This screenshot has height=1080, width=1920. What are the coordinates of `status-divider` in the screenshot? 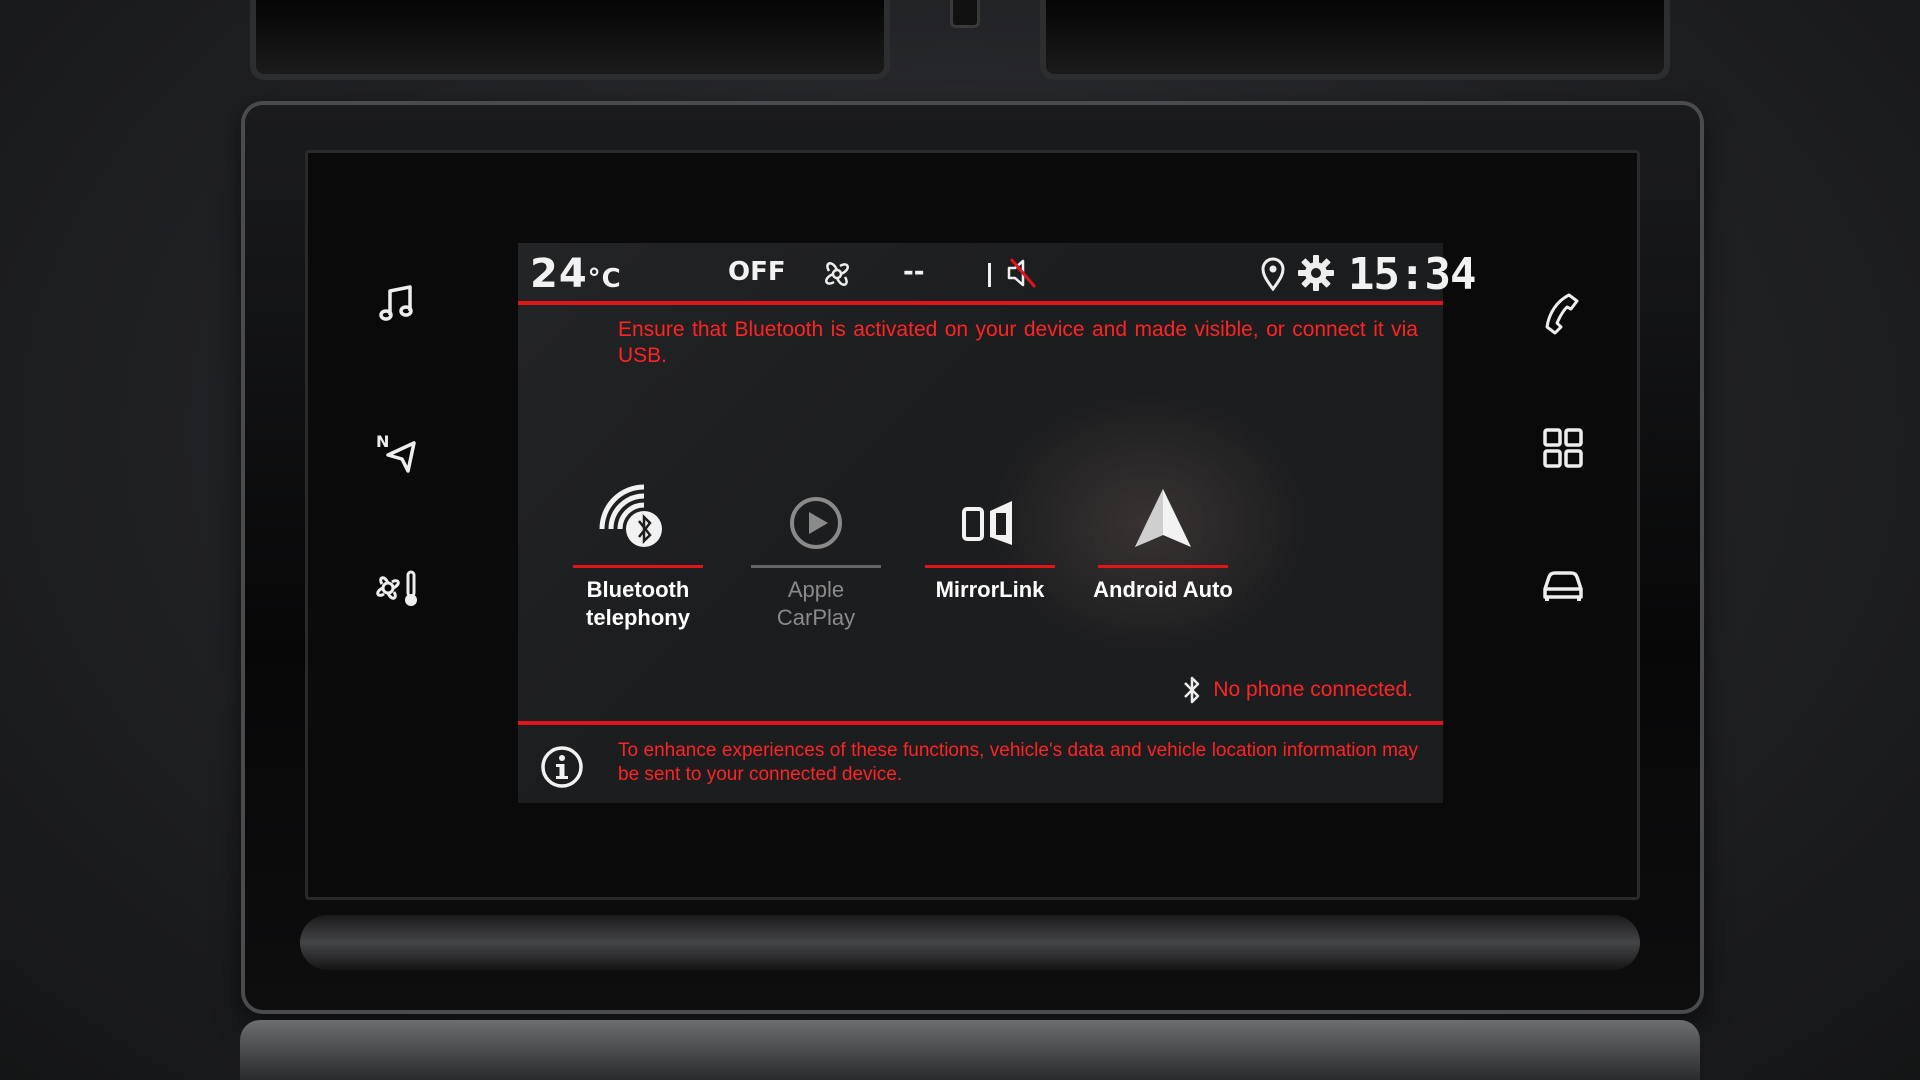 It's located at (980, 303).